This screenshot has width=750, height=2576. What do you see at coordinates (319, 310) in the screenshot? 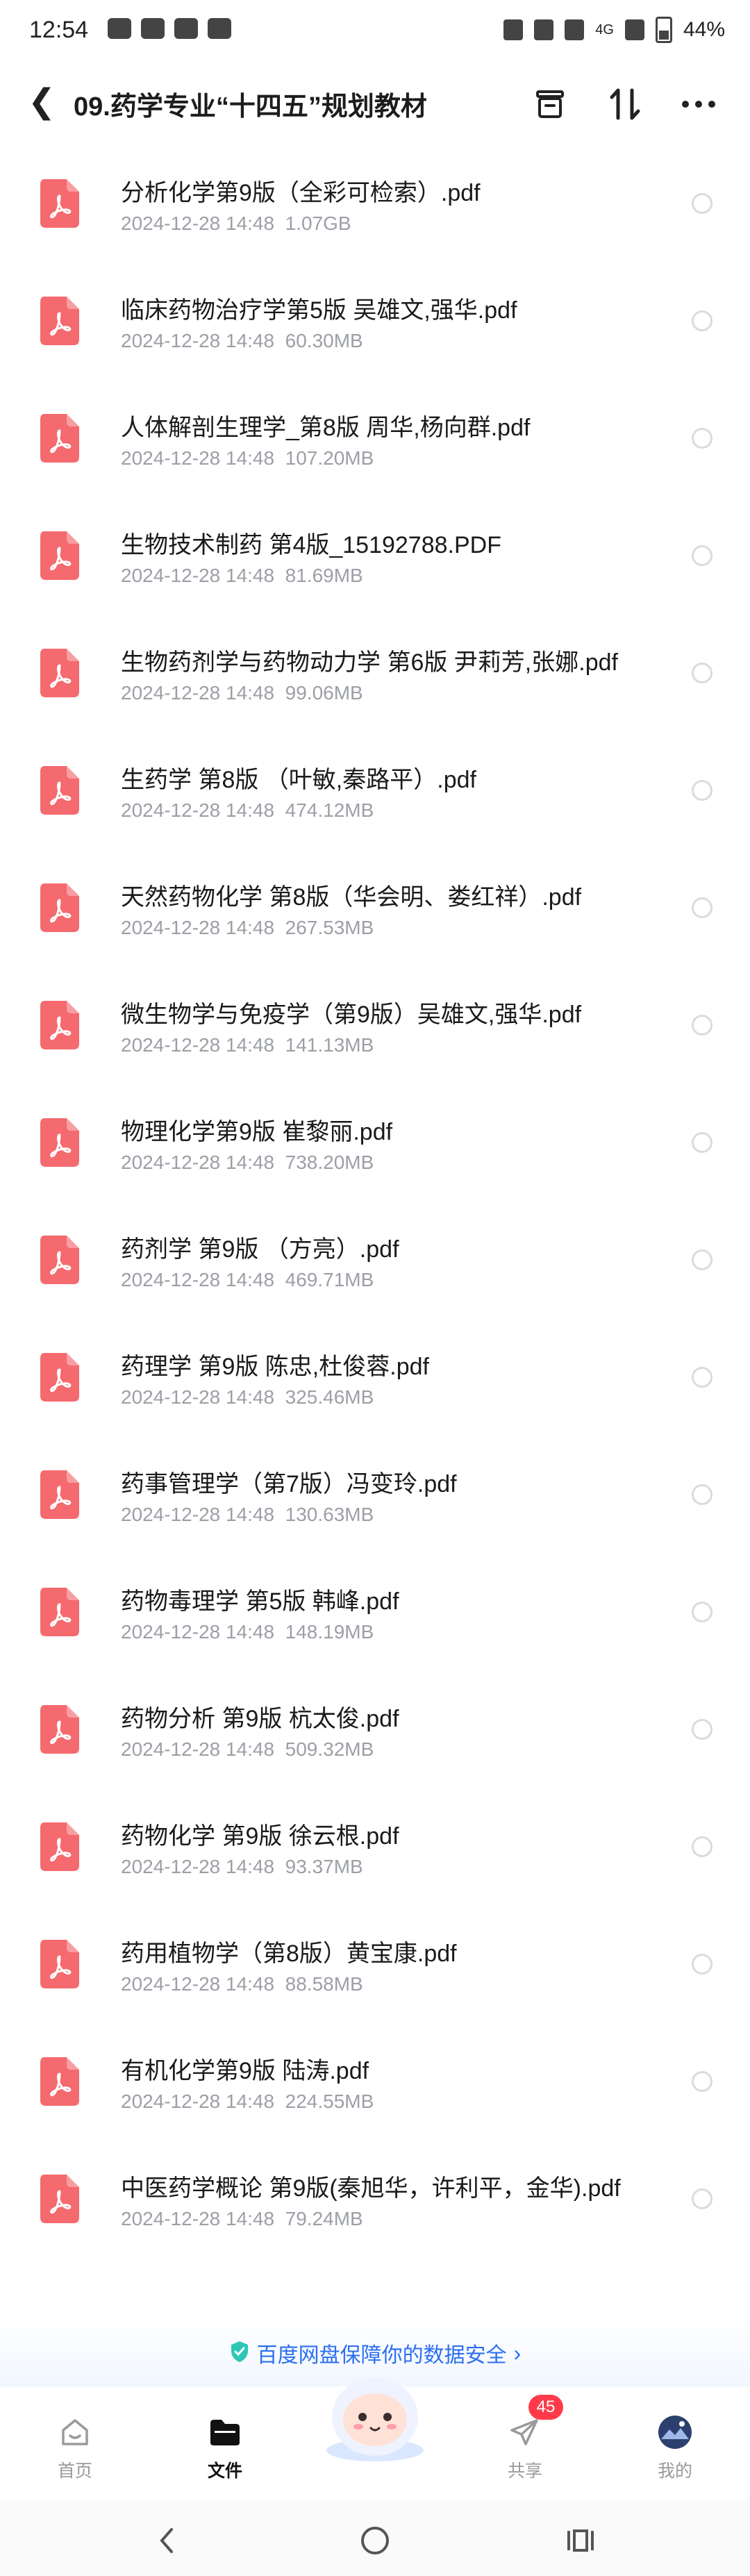
I see `file-name: 临床药物治疗学第5版 吴雄文,强华.pdf` at bounding box center [319, 310].